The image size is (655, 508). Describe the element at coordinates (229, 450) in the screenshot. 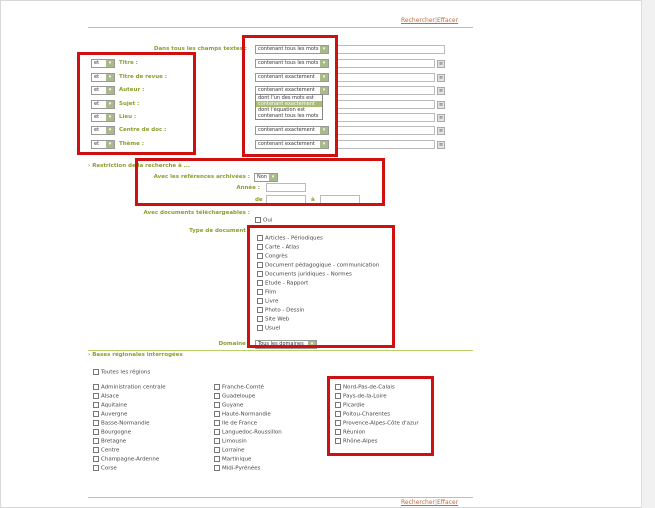

I see `region-checkbox-row: Lorraine` at that location.